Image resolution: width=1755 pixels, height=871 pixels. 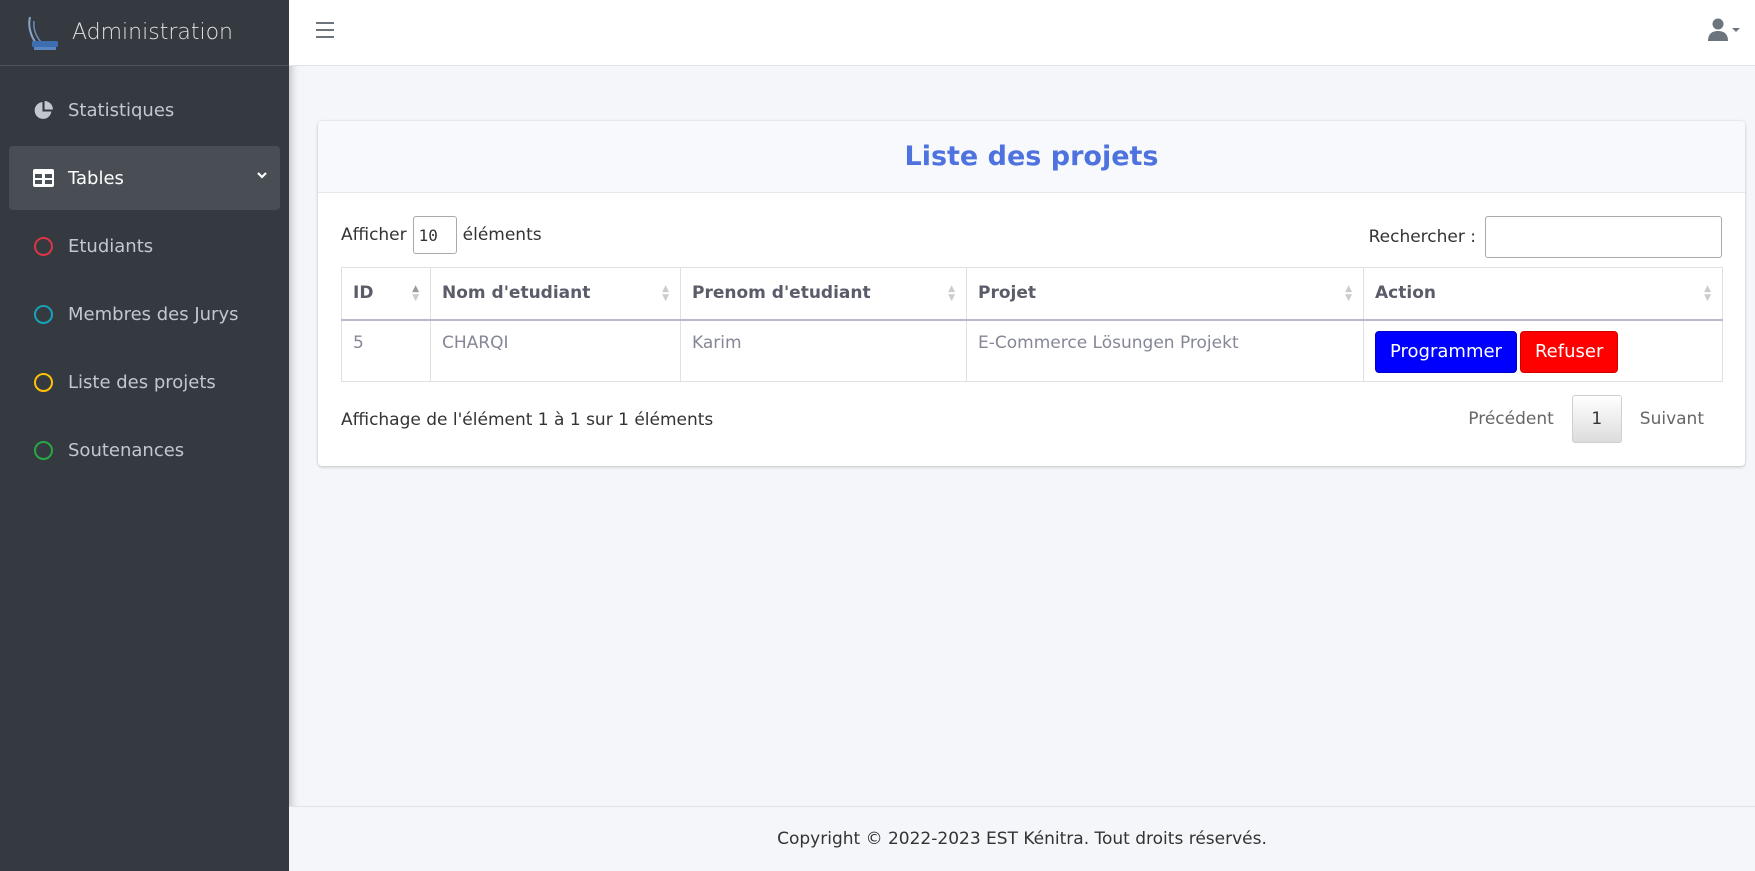 I want to click on length-prefix: Afficher, so click(x=374, y=235).